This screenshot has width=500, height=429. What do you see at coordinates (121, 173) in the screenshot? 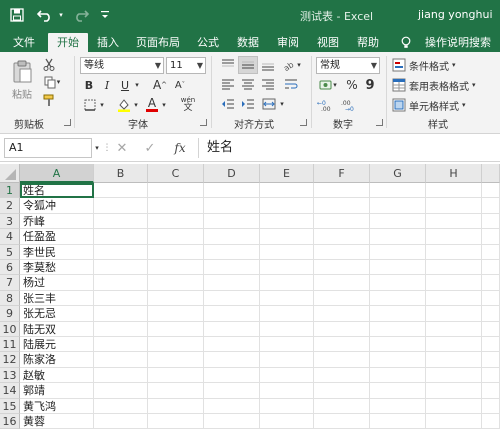
I see `column-header-b: B` at bounding box center [121, 173].